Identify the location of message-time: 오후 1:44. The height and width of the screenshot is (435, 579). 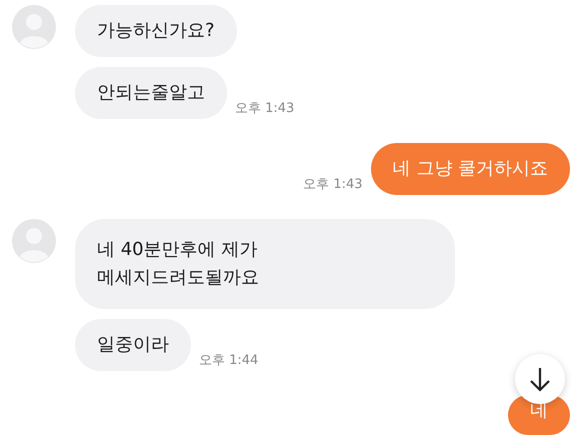
(228, 360).